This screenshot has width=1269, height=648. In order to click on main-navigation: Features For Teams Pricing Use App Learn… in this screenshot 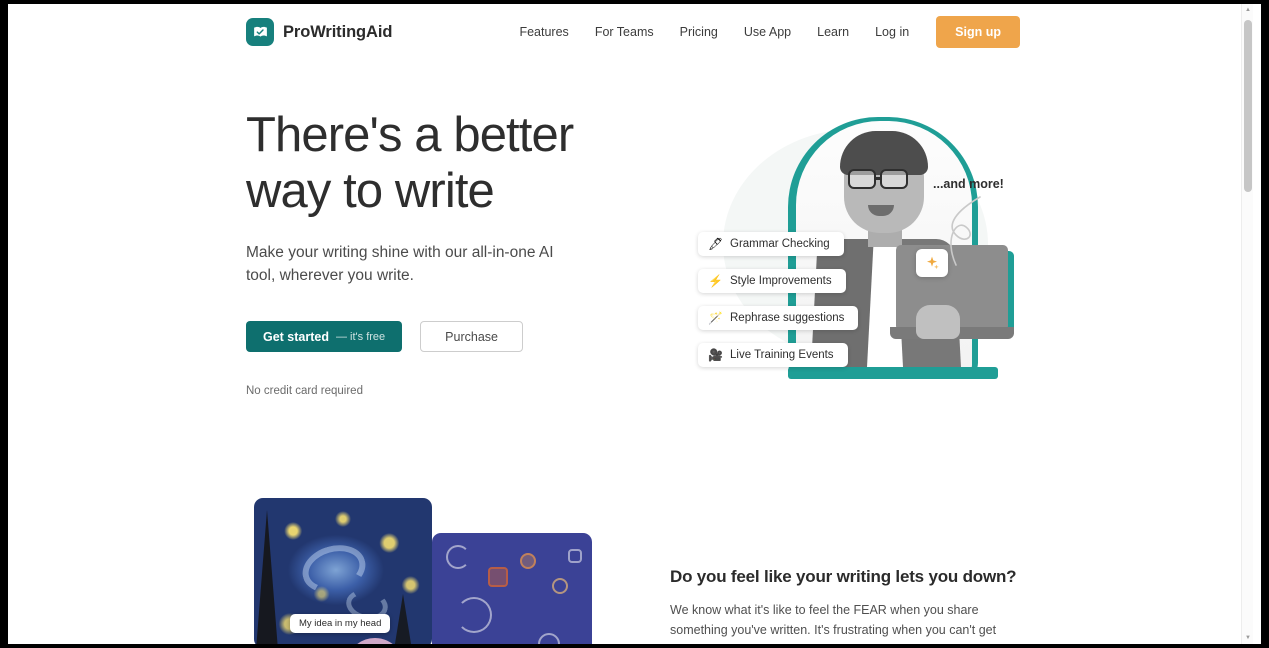, I will do `click(763, 32)`.